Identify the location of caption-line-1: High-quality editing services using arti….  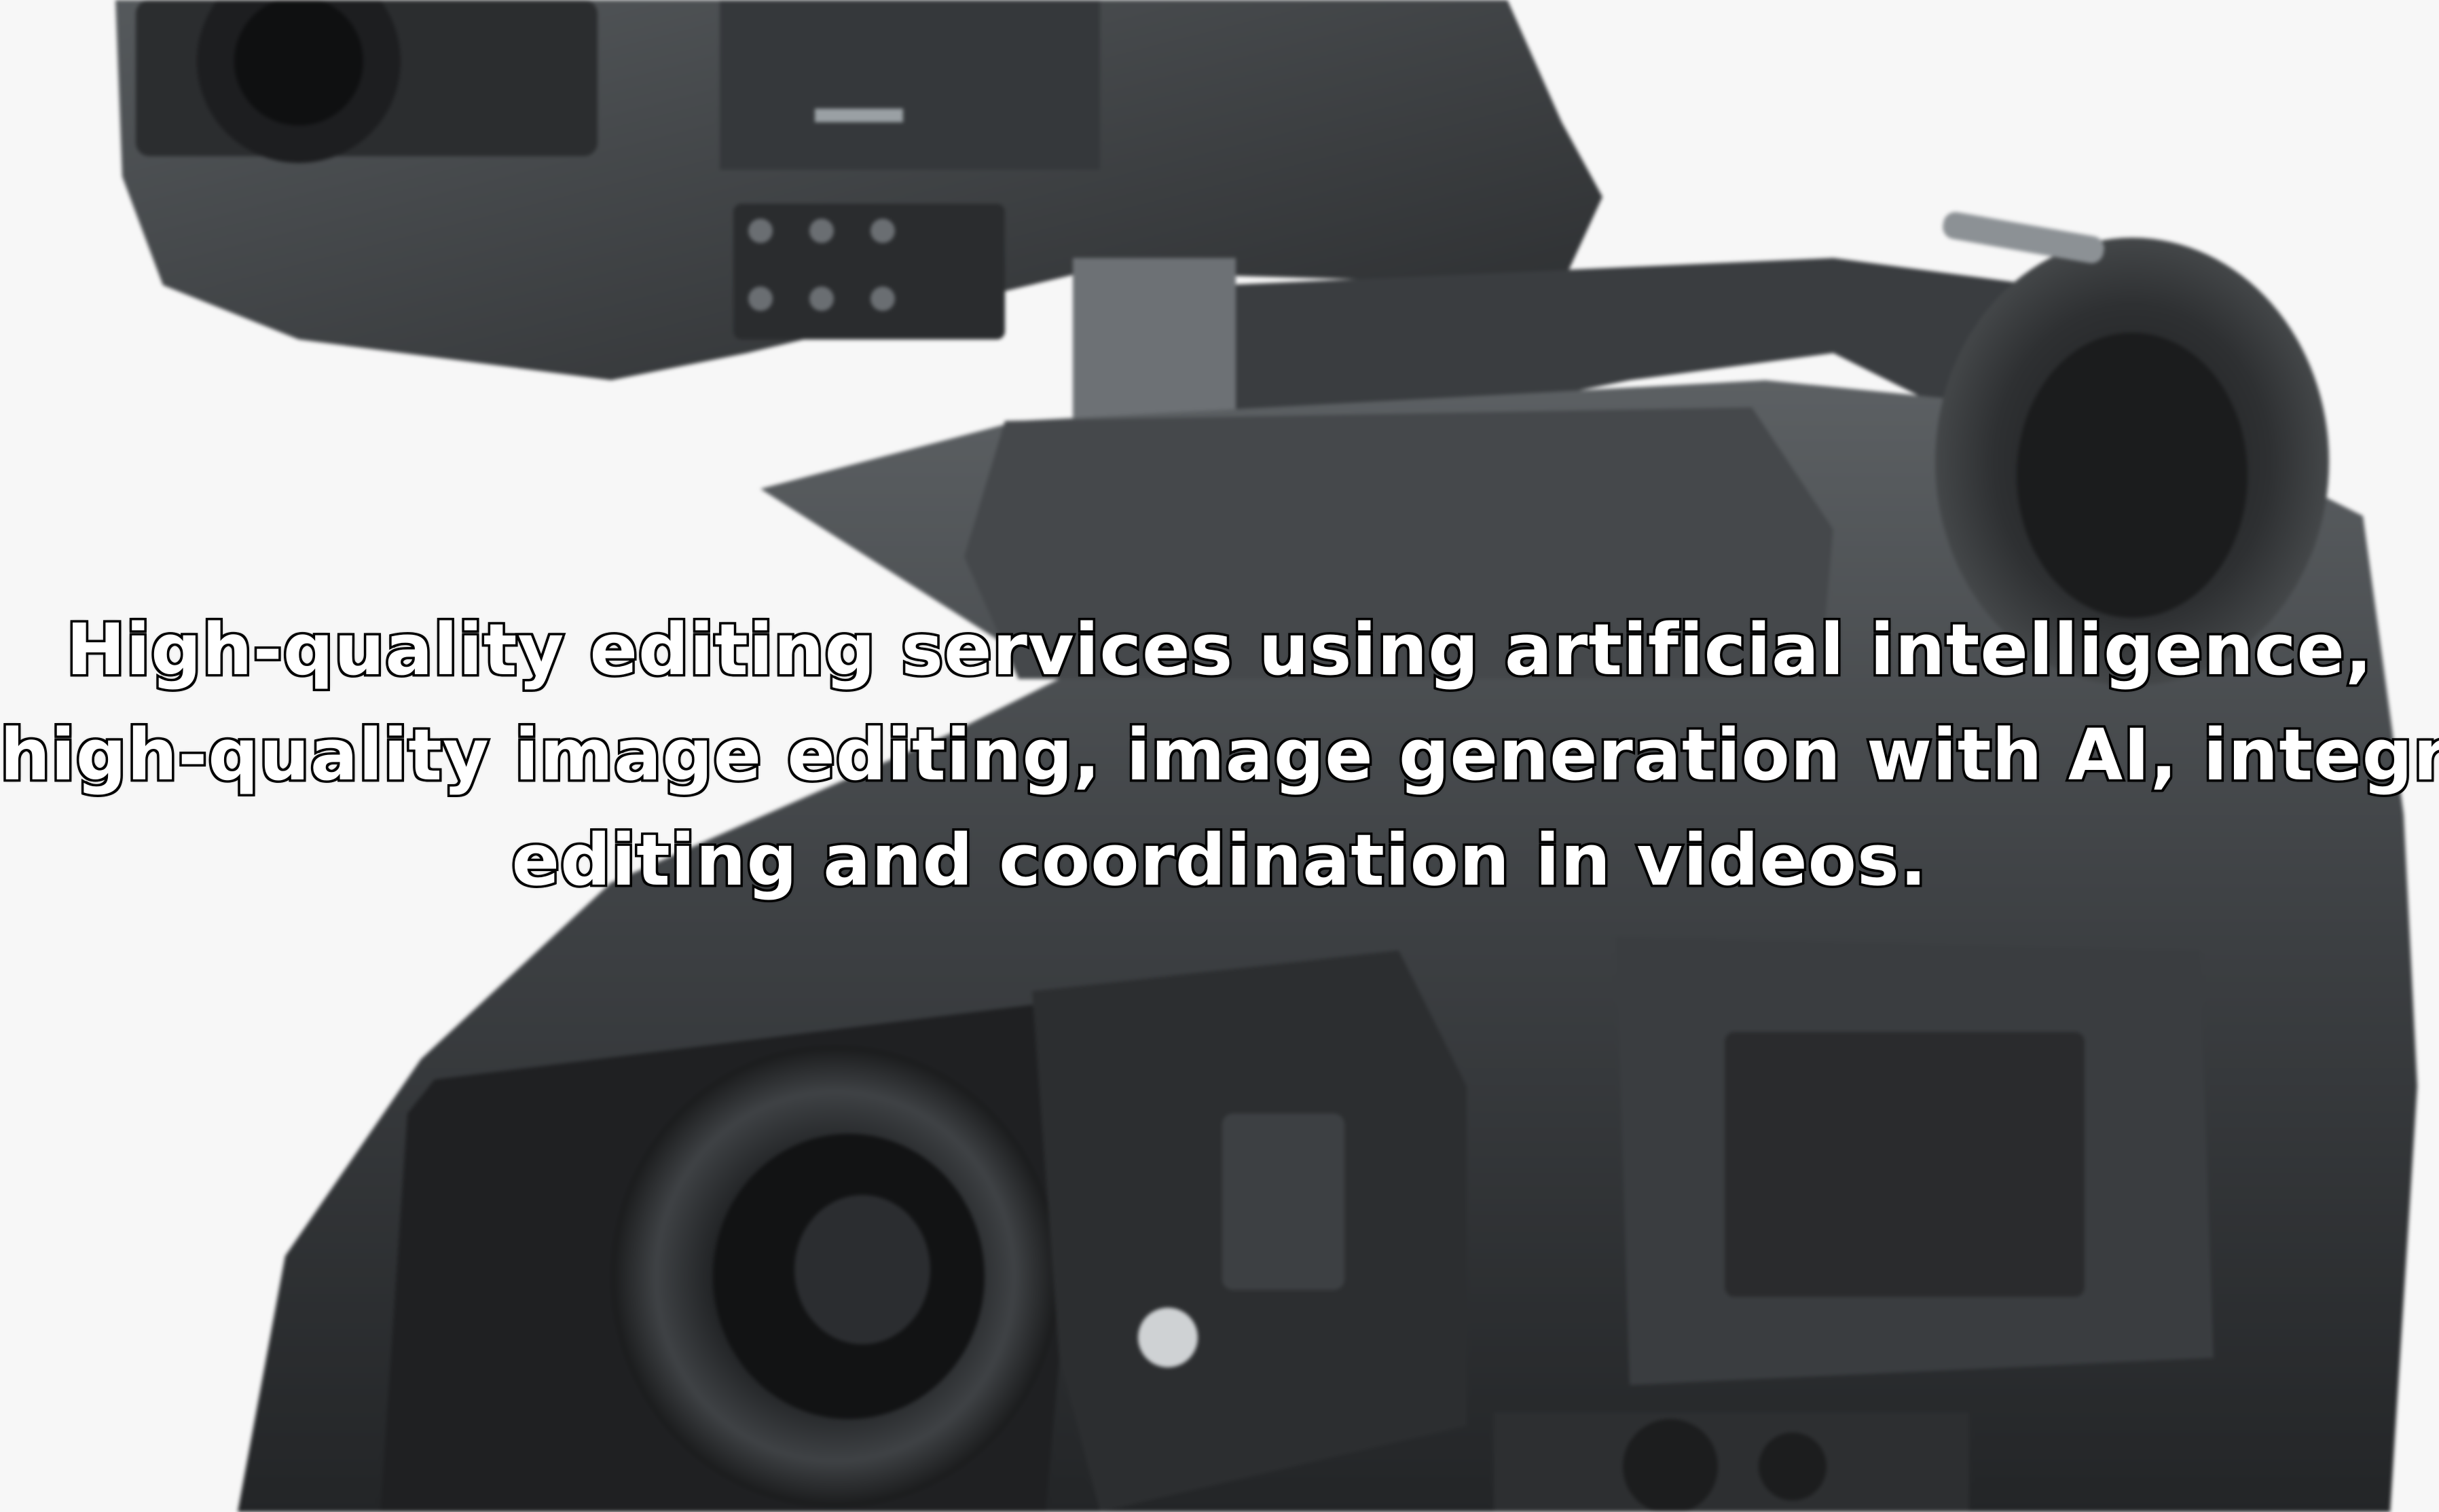
(1219, 650).